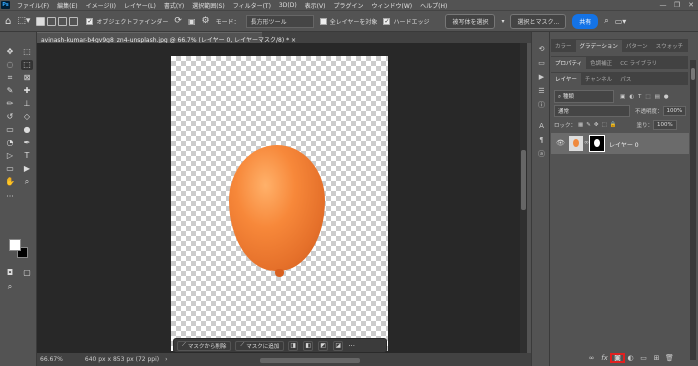 The image size is (698, 366). What do you see at coordinates (33, 5) in the screenshot?
I see `menu-file: ファイル(F)` at bounding box center [33, 5].